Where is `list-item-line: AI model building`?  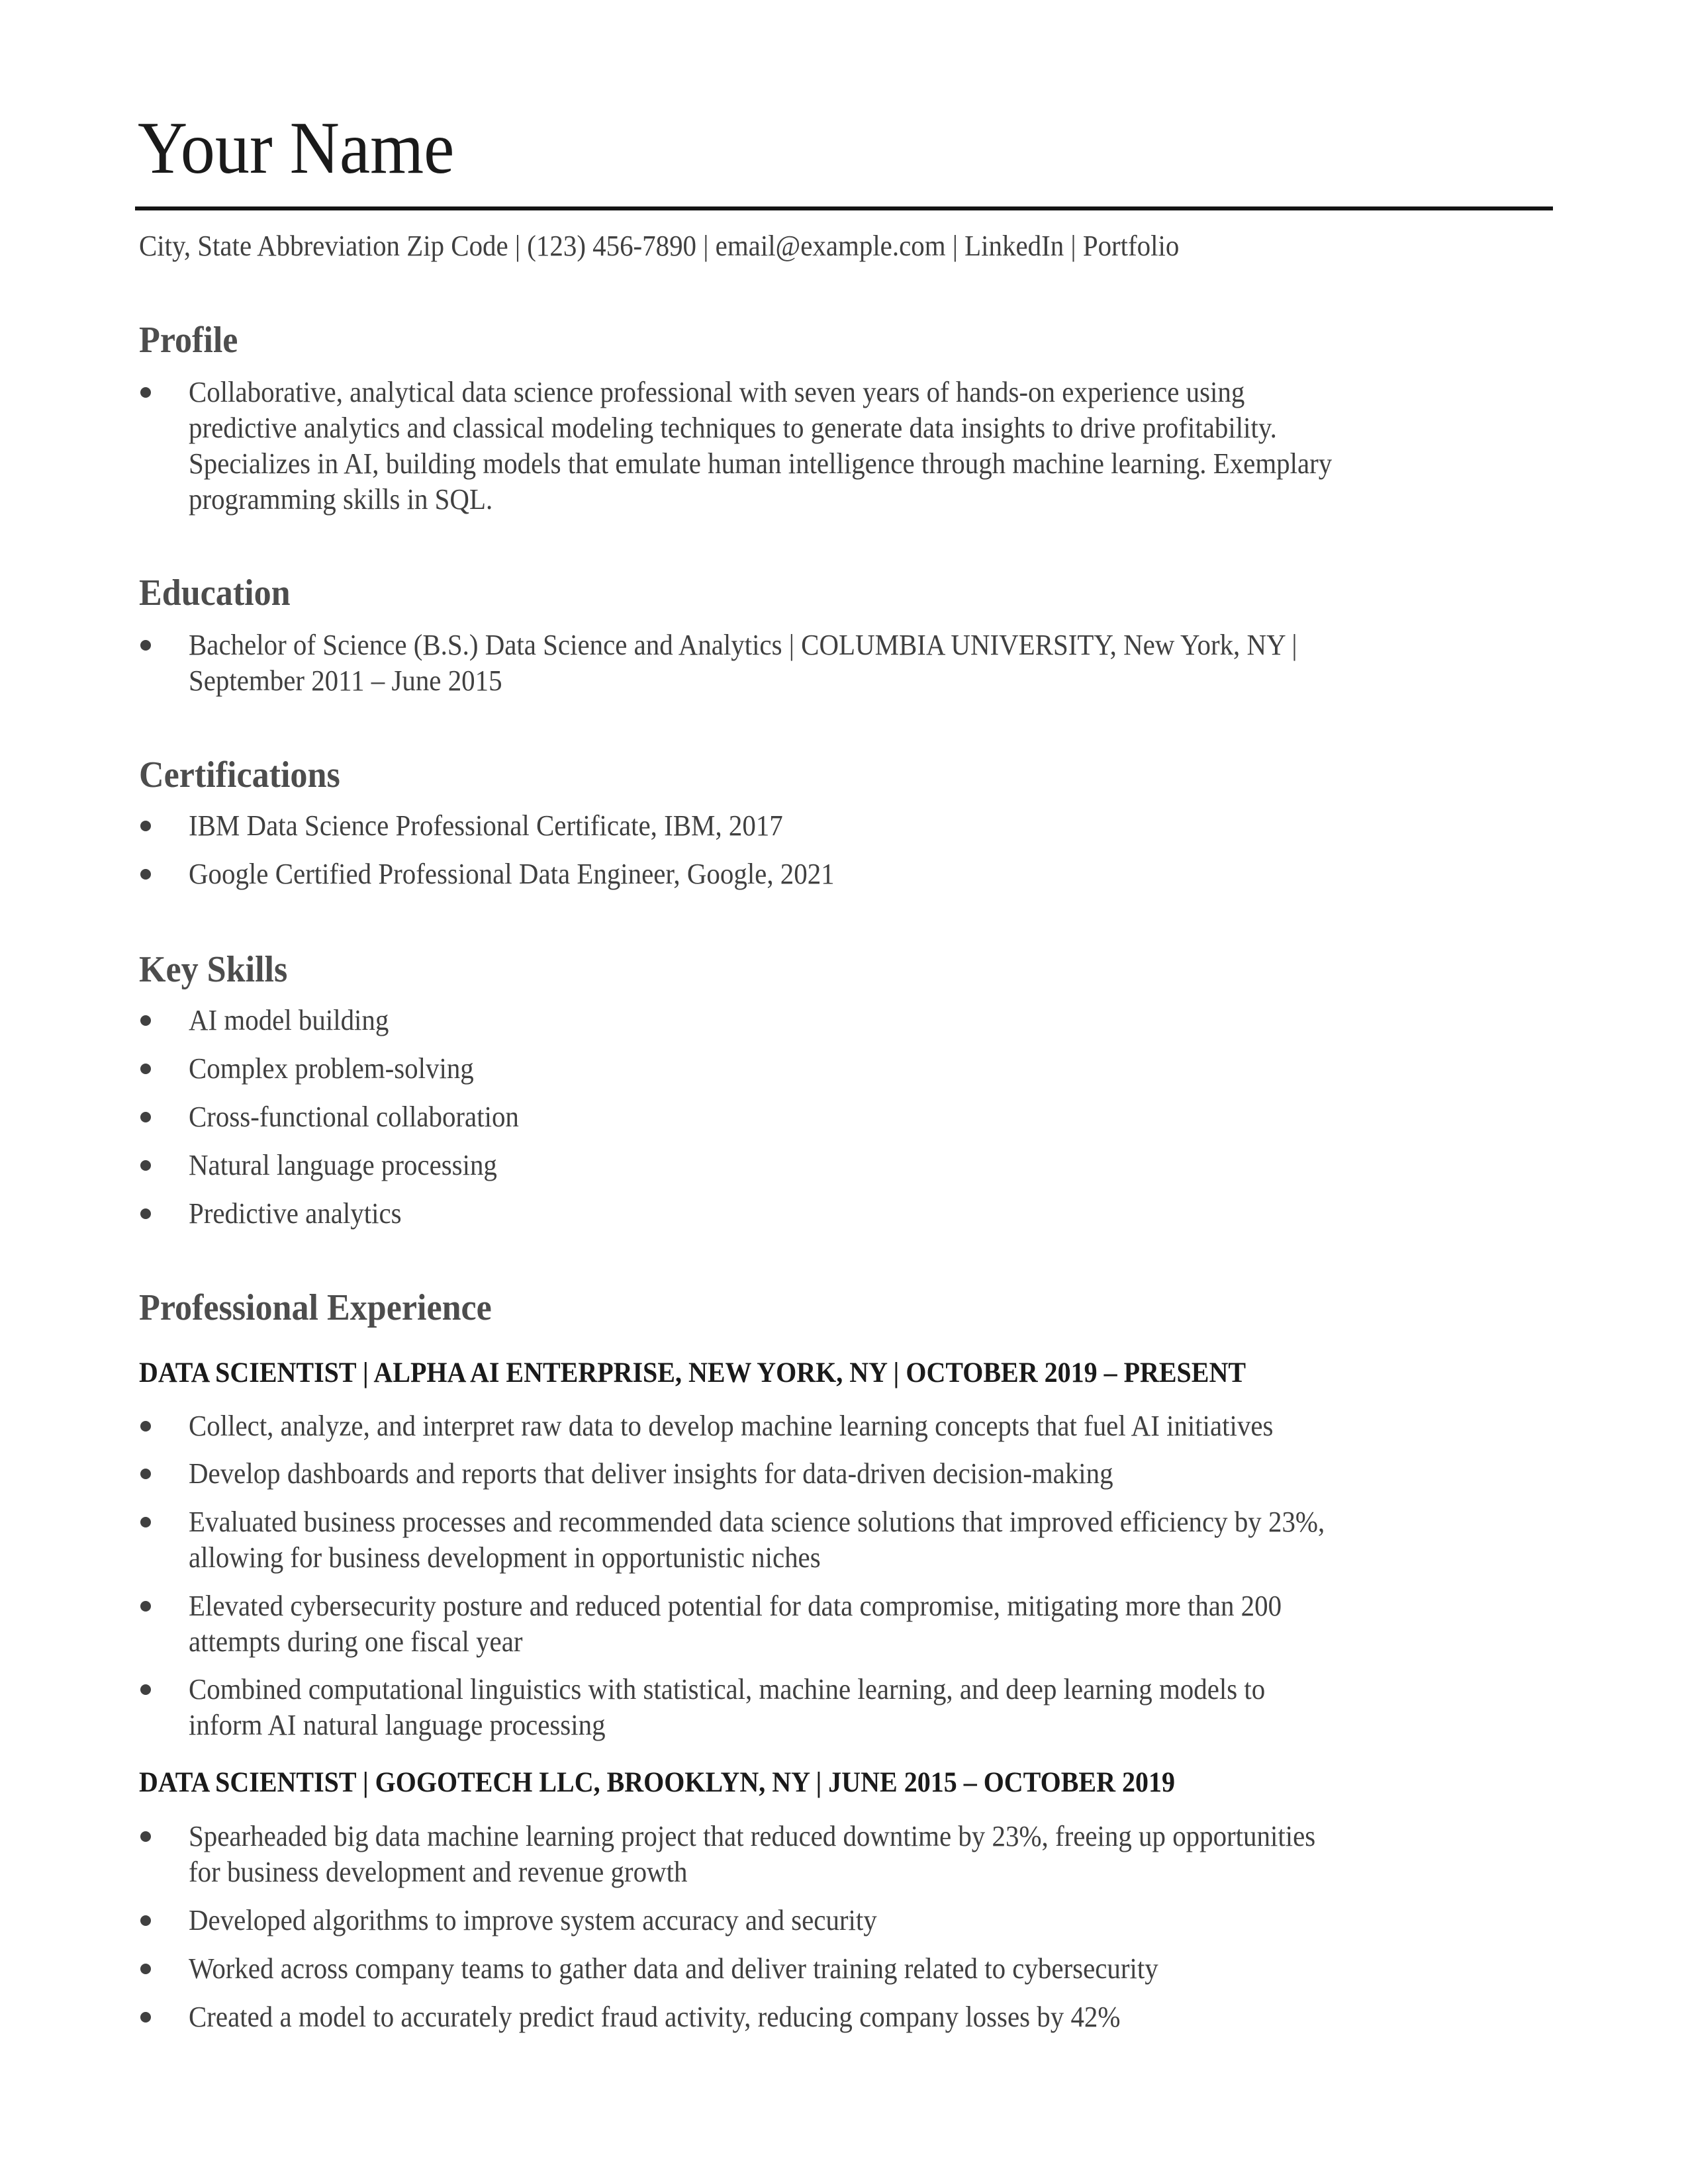 list-item-line: AI model building is located at coordinates (289, 1020).